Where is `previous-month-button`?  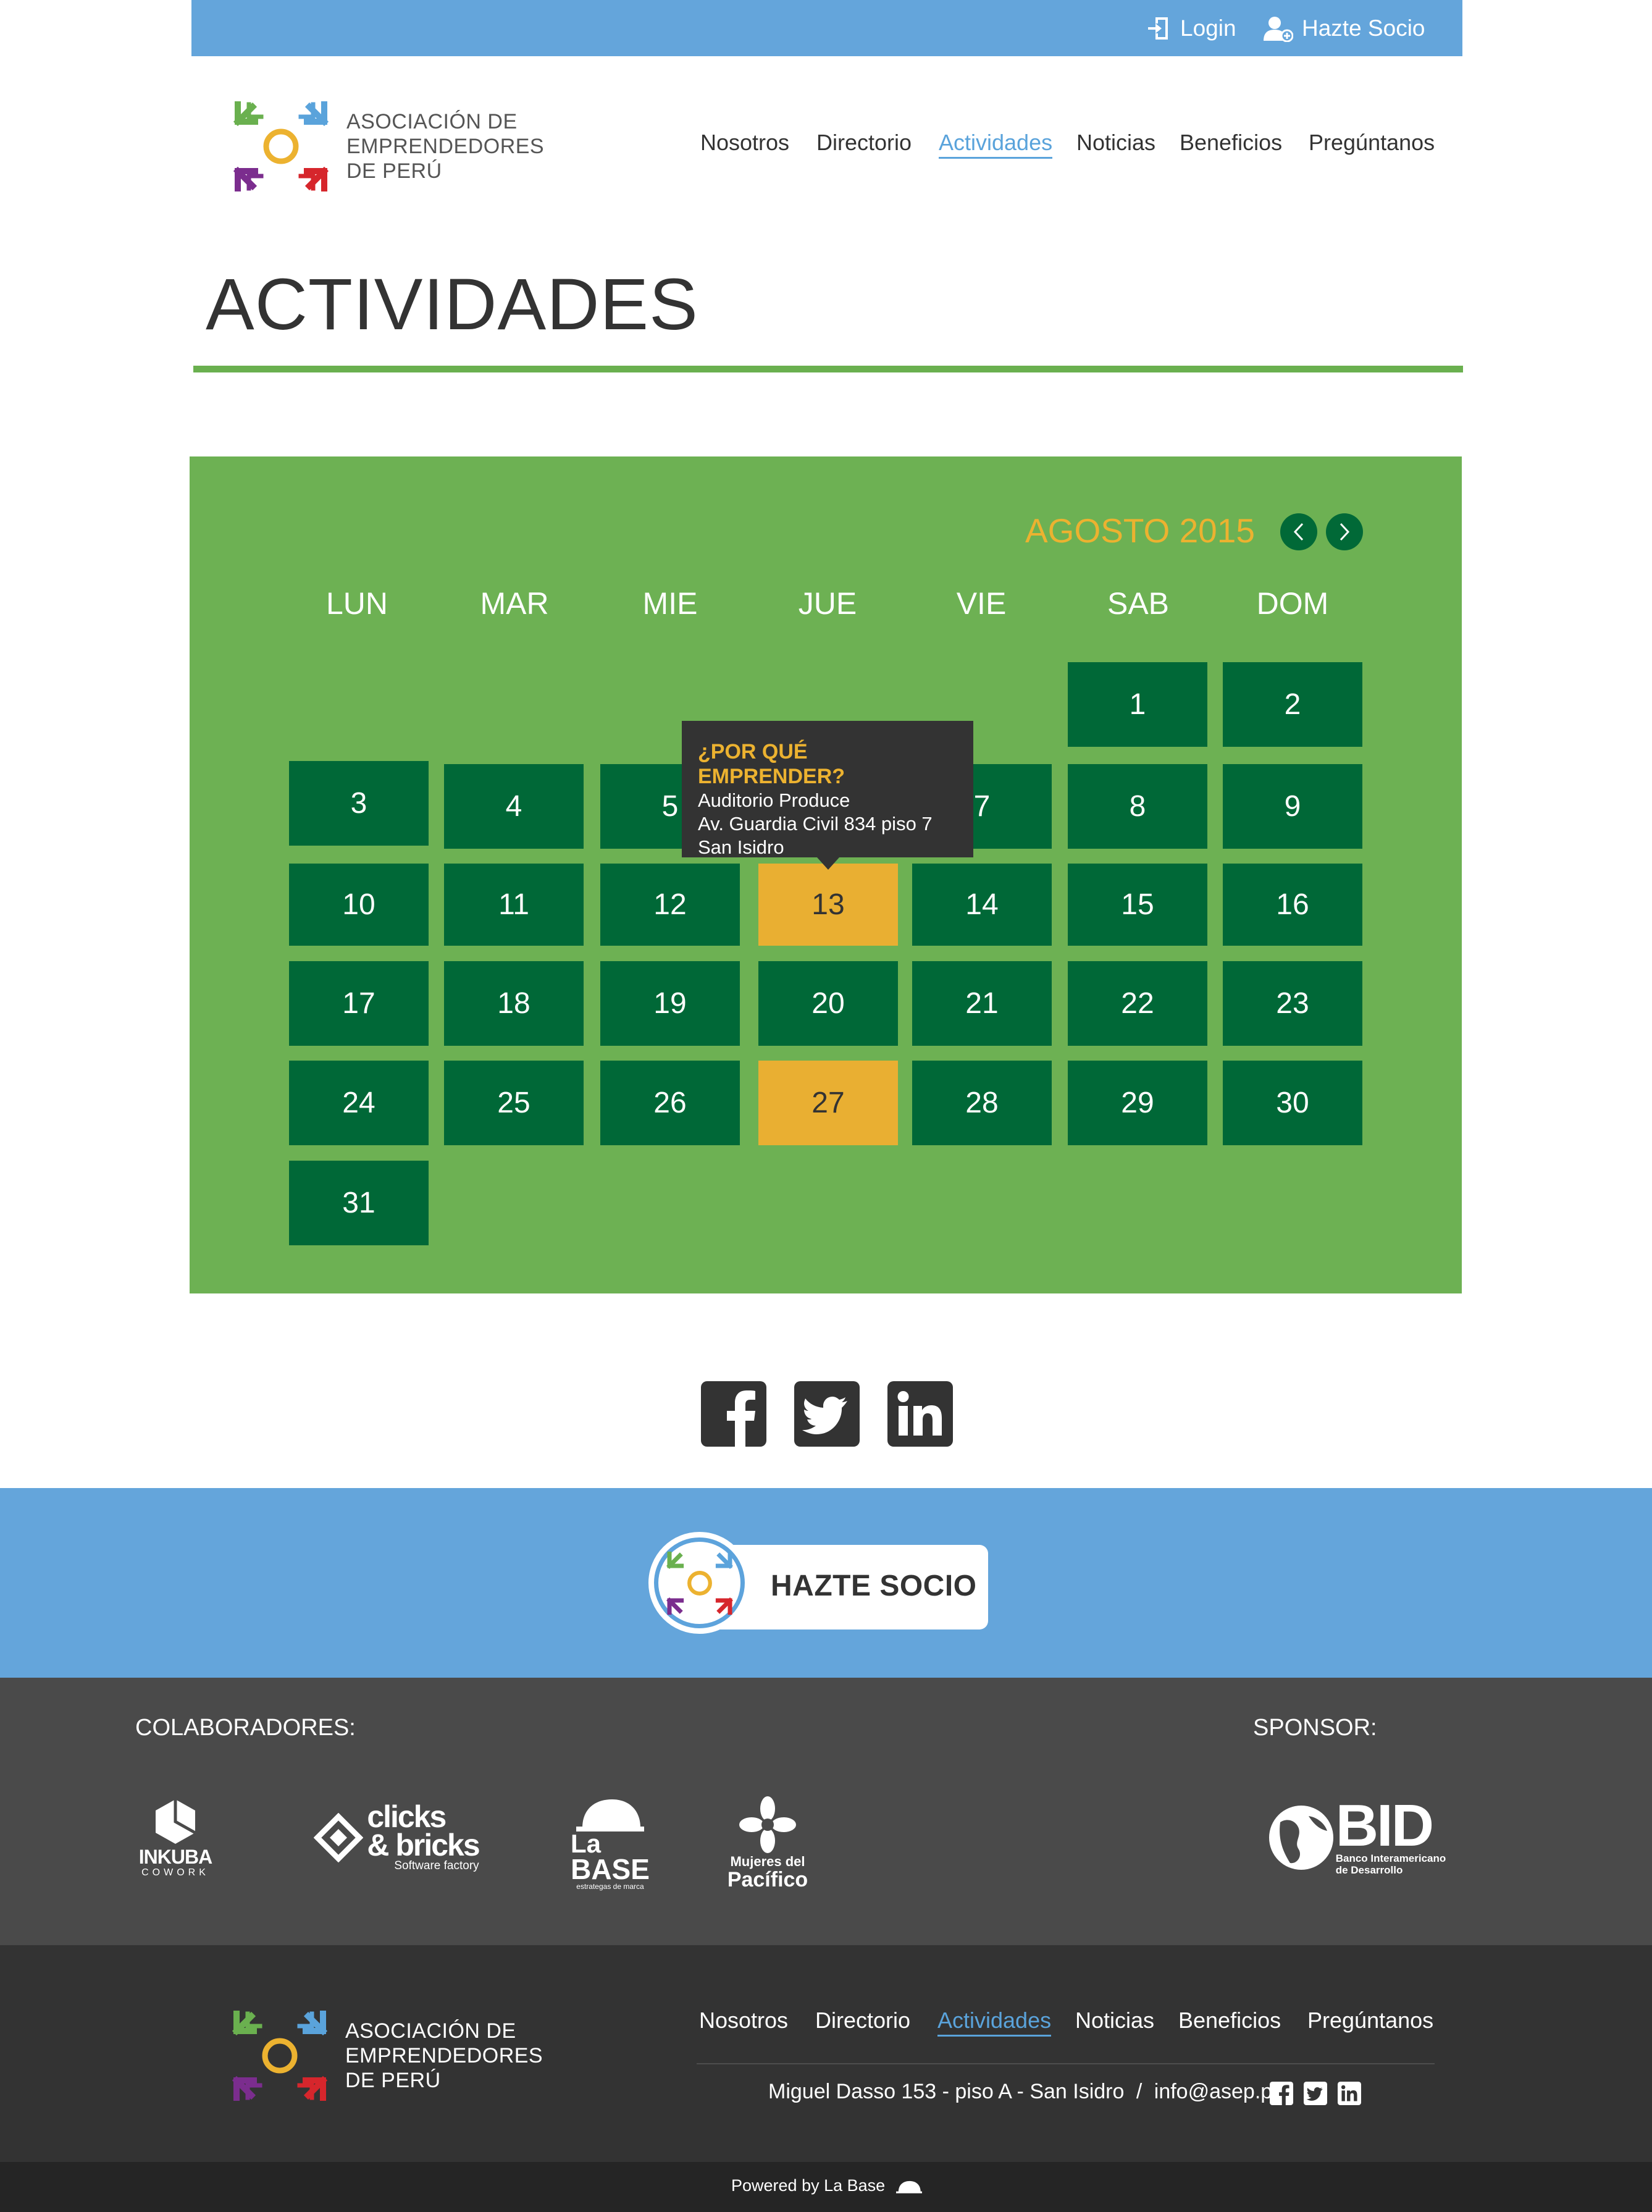 previous-month-button is located at coordinates (1298, 531).